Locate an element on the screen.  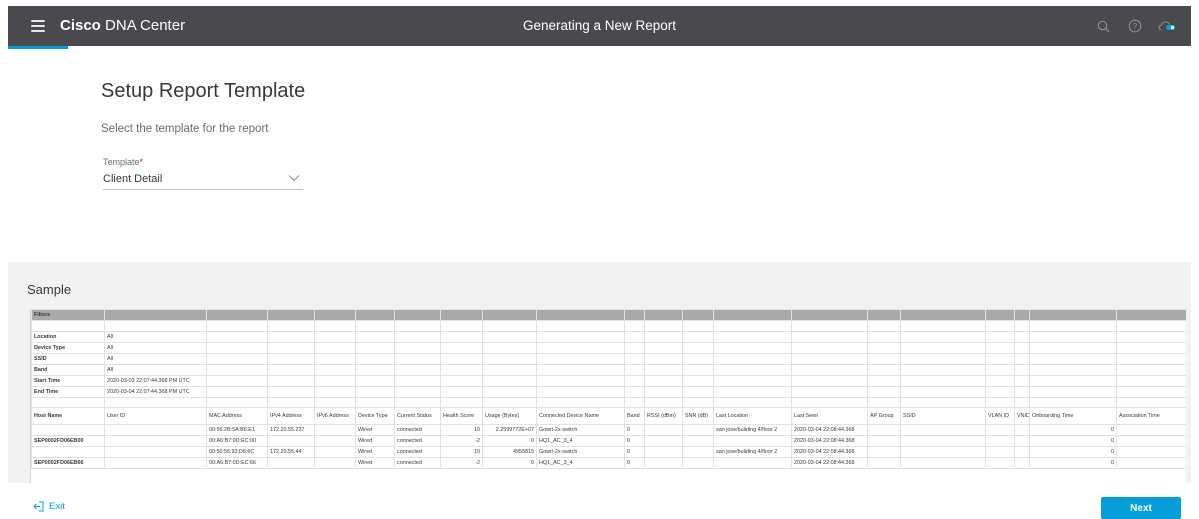
table-cell: connected is located at coordinates (417, 452).